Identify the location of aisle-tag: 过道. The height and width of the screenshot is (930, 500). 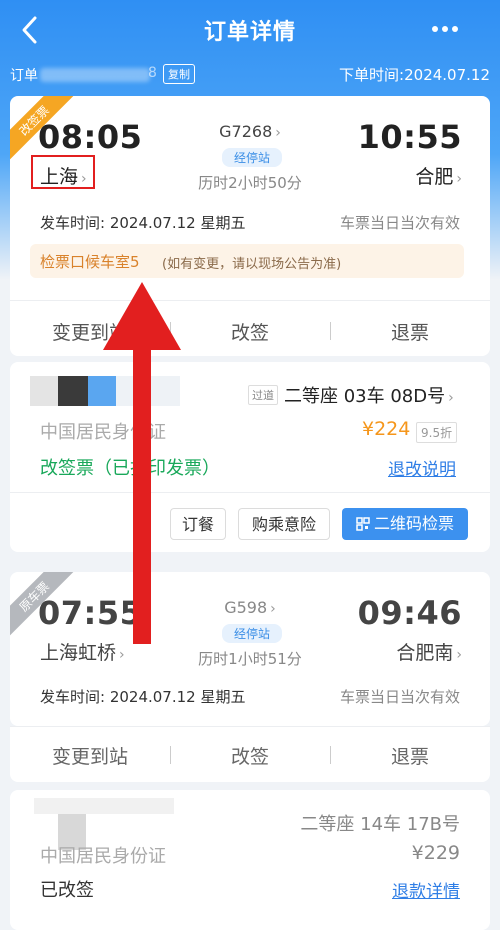
(263, 395).